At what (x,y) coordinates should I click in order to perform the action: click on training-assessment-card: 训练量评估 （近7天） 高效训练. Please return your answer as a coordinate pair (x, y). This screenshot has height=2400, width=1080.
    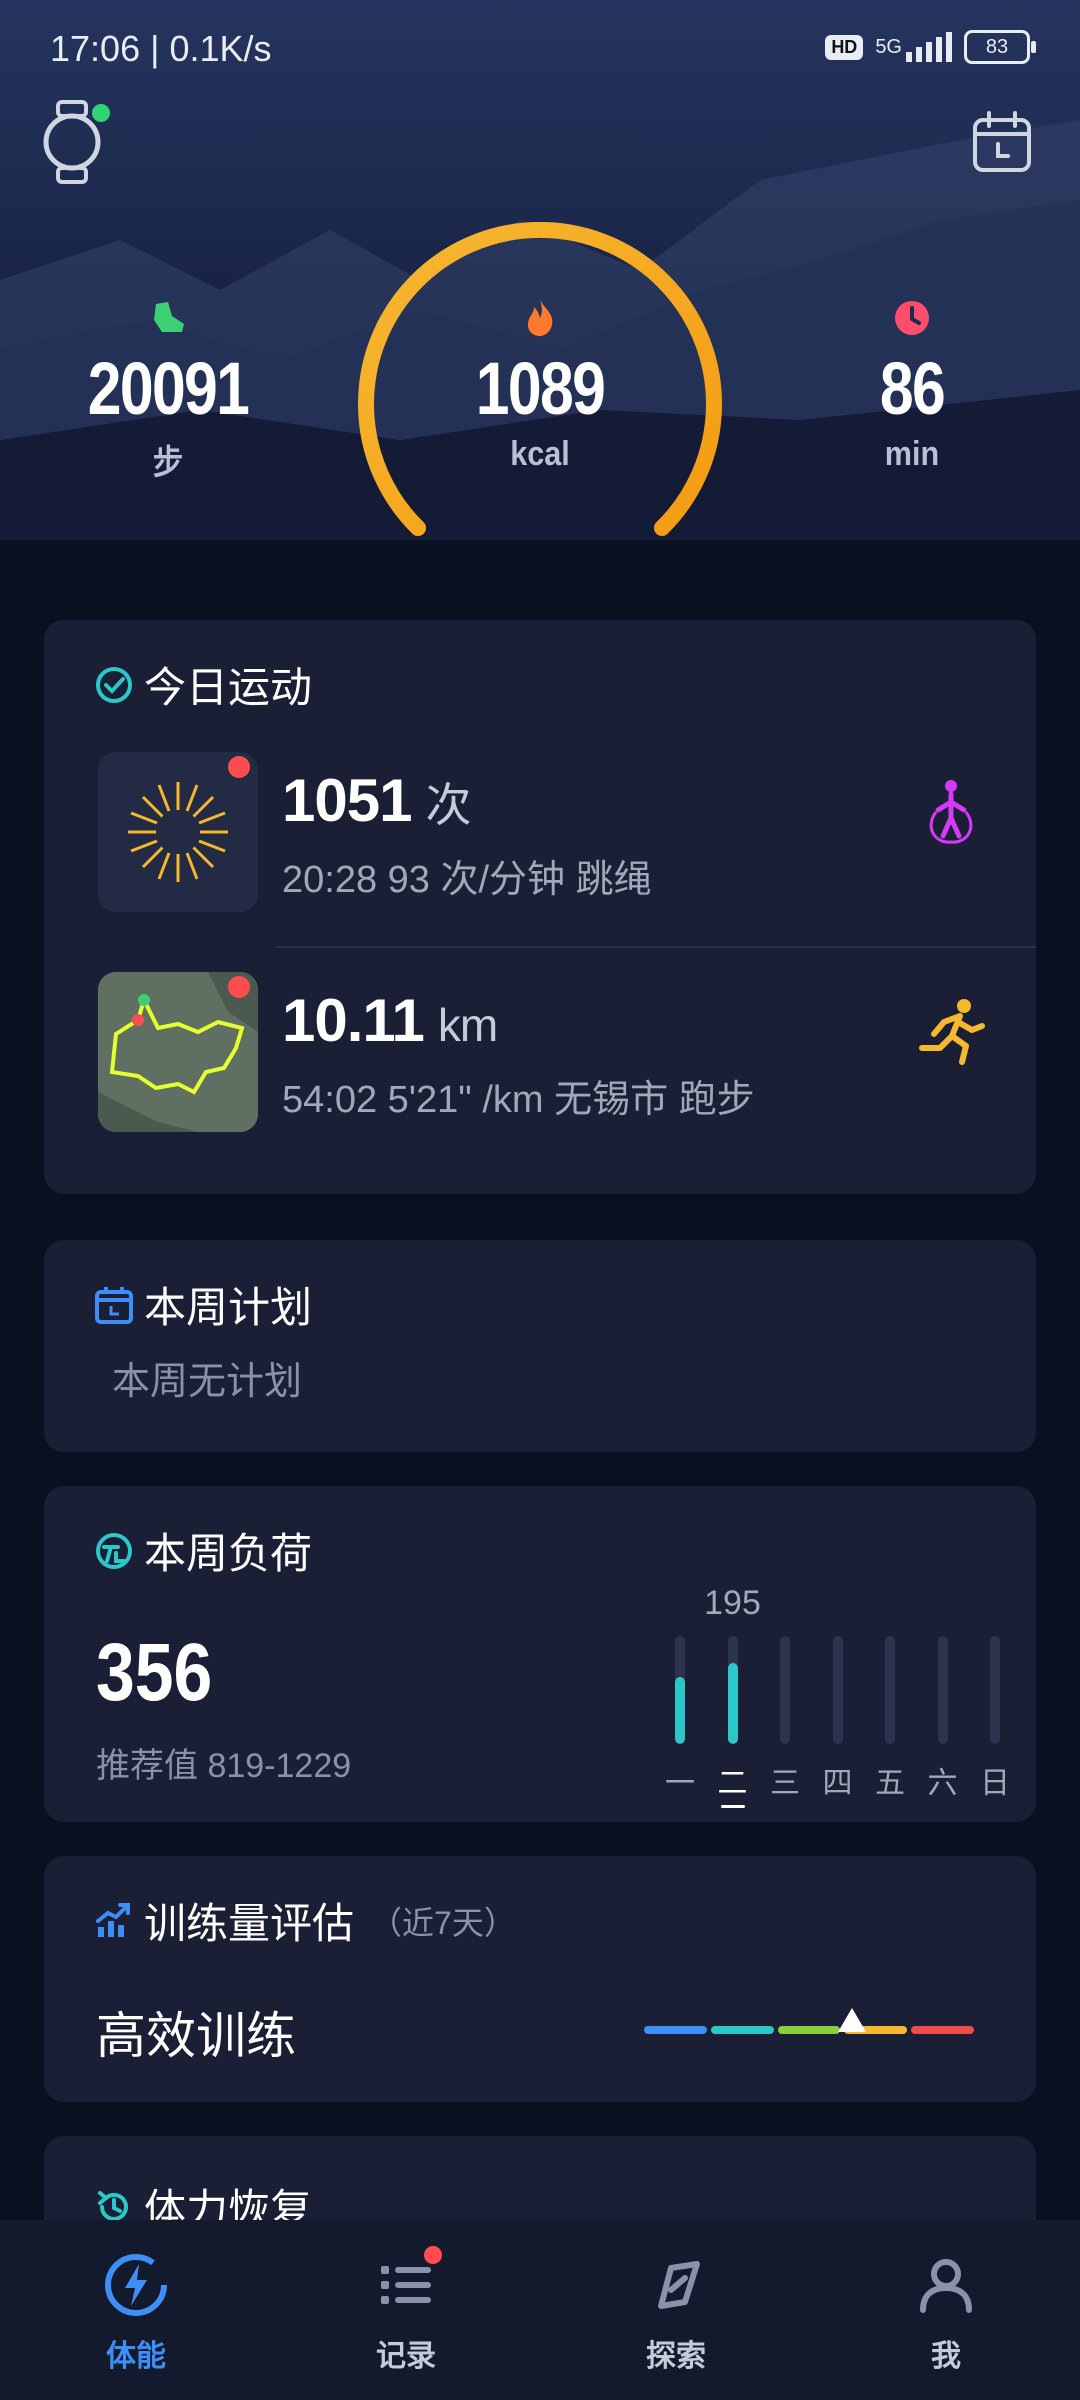
    Looking at the image, I should click on (540, 1979).